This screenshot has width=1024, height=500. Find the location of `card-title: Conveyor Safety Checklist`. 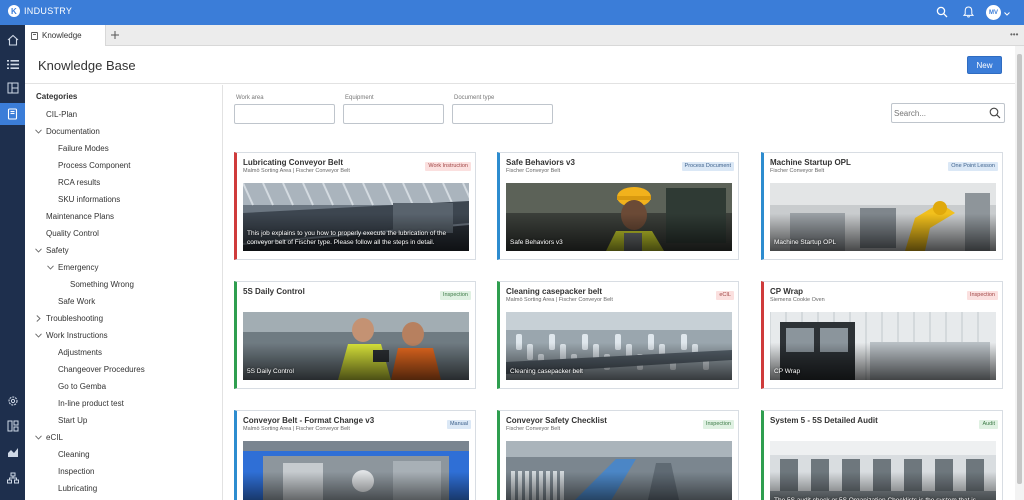

card-title: Conveyor Safety Checklist is located at coordinates (556, 420).